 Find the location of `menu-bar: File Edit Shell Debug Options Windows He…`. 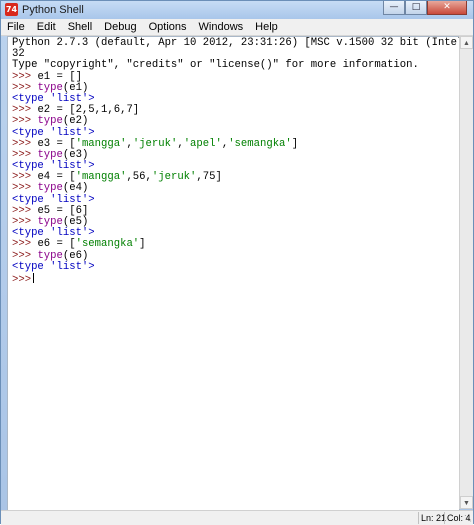

menu-bar: File Edit Shell Debug Options Windows He… is located at coordinates (237, 27).